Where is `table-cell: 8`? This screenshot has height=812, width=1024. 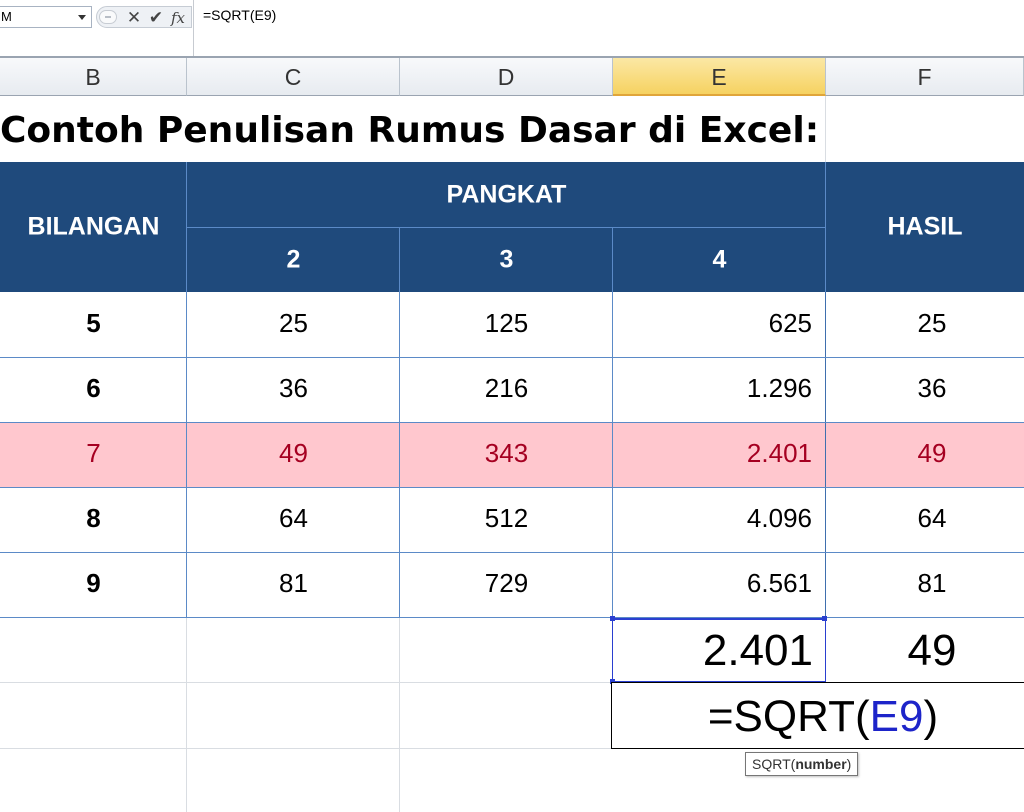
table-cell: 8 is located at coordinates (93, 518).